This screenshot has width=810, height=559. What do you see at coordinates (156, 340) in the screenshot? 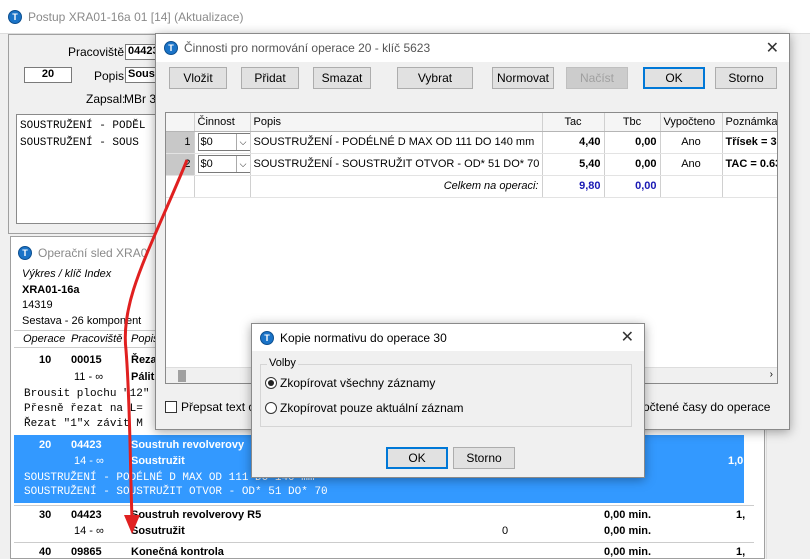
I see `arrow-shaft` at bounding box center [156, 340].